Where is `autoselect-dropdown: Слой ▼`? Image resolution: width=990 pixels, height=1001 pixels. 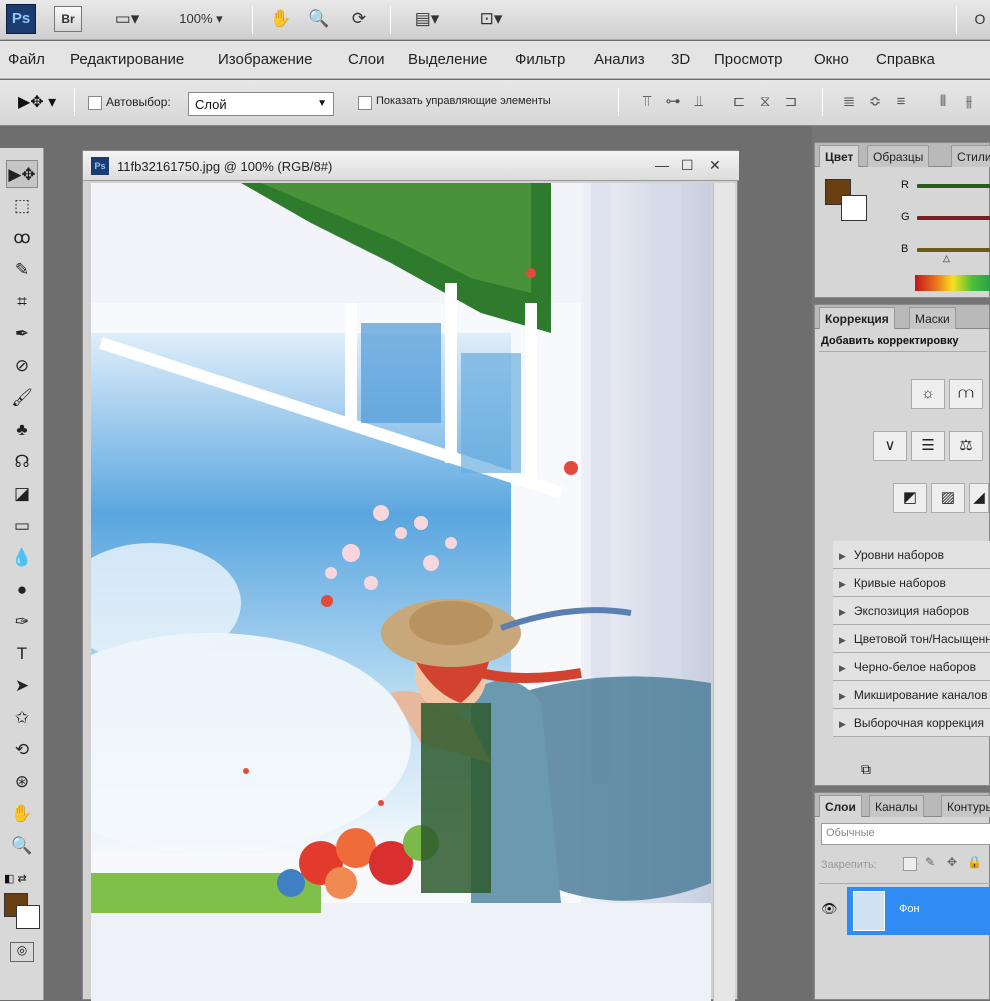
autoselect-dropdown: Слой ▼ is located at coordinates (261, 104).